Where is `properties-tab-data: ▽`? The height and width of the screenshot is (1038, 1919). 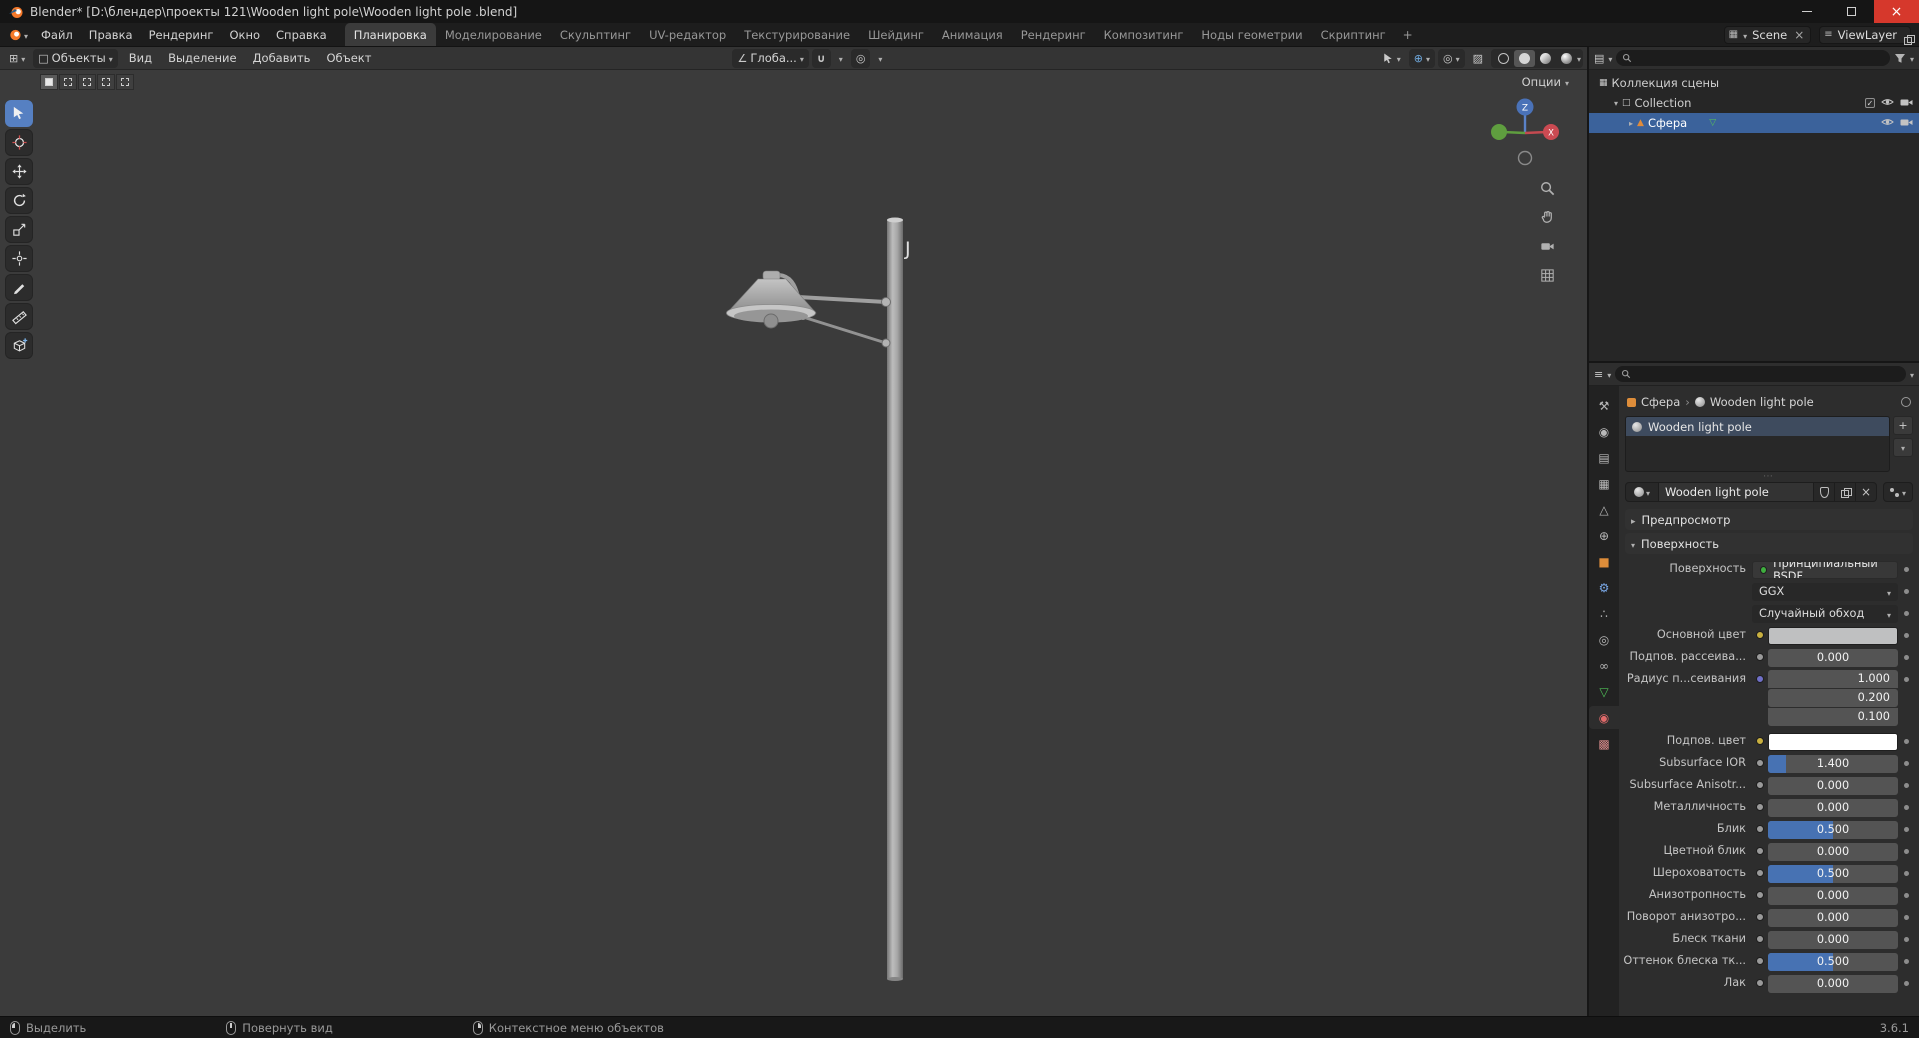 properties-tab-data: ▽ is located at coordinates (1604, 691).